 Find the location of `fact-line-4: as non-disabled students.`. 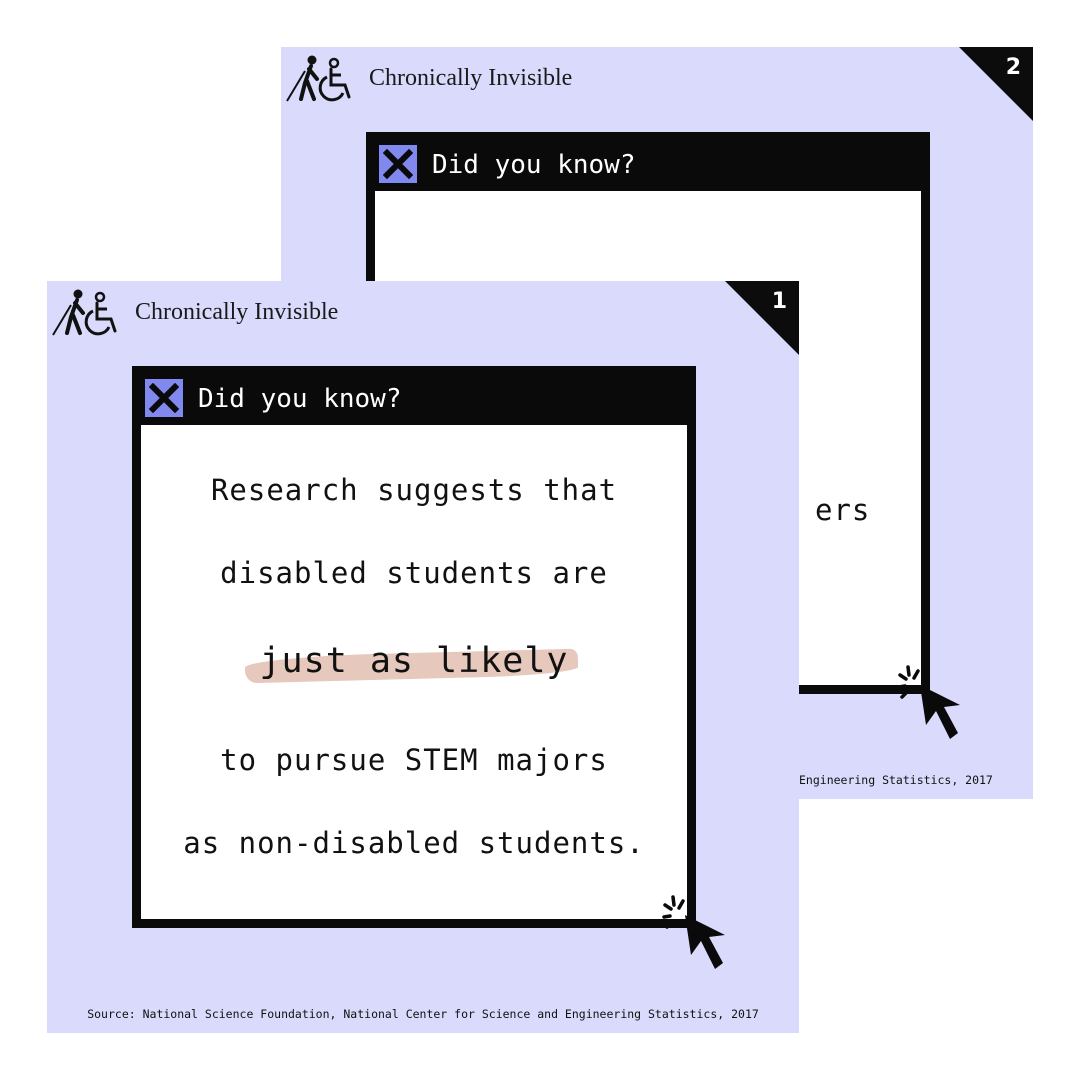

fact-line-4: as non-disabled students. is located at coordinates (414, 843).